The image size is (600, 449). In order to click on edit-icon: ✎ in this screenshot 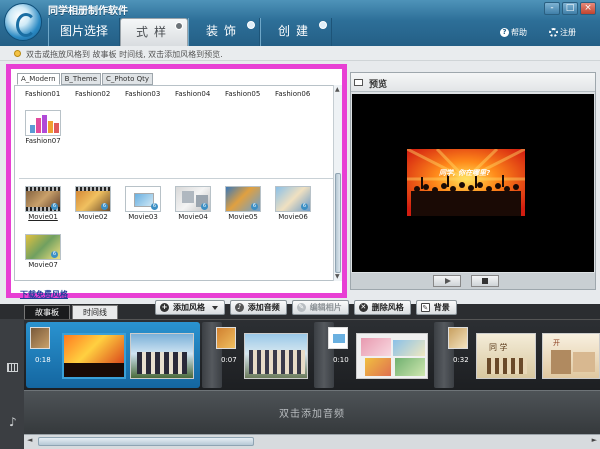, I will do `click(301, 307)`.